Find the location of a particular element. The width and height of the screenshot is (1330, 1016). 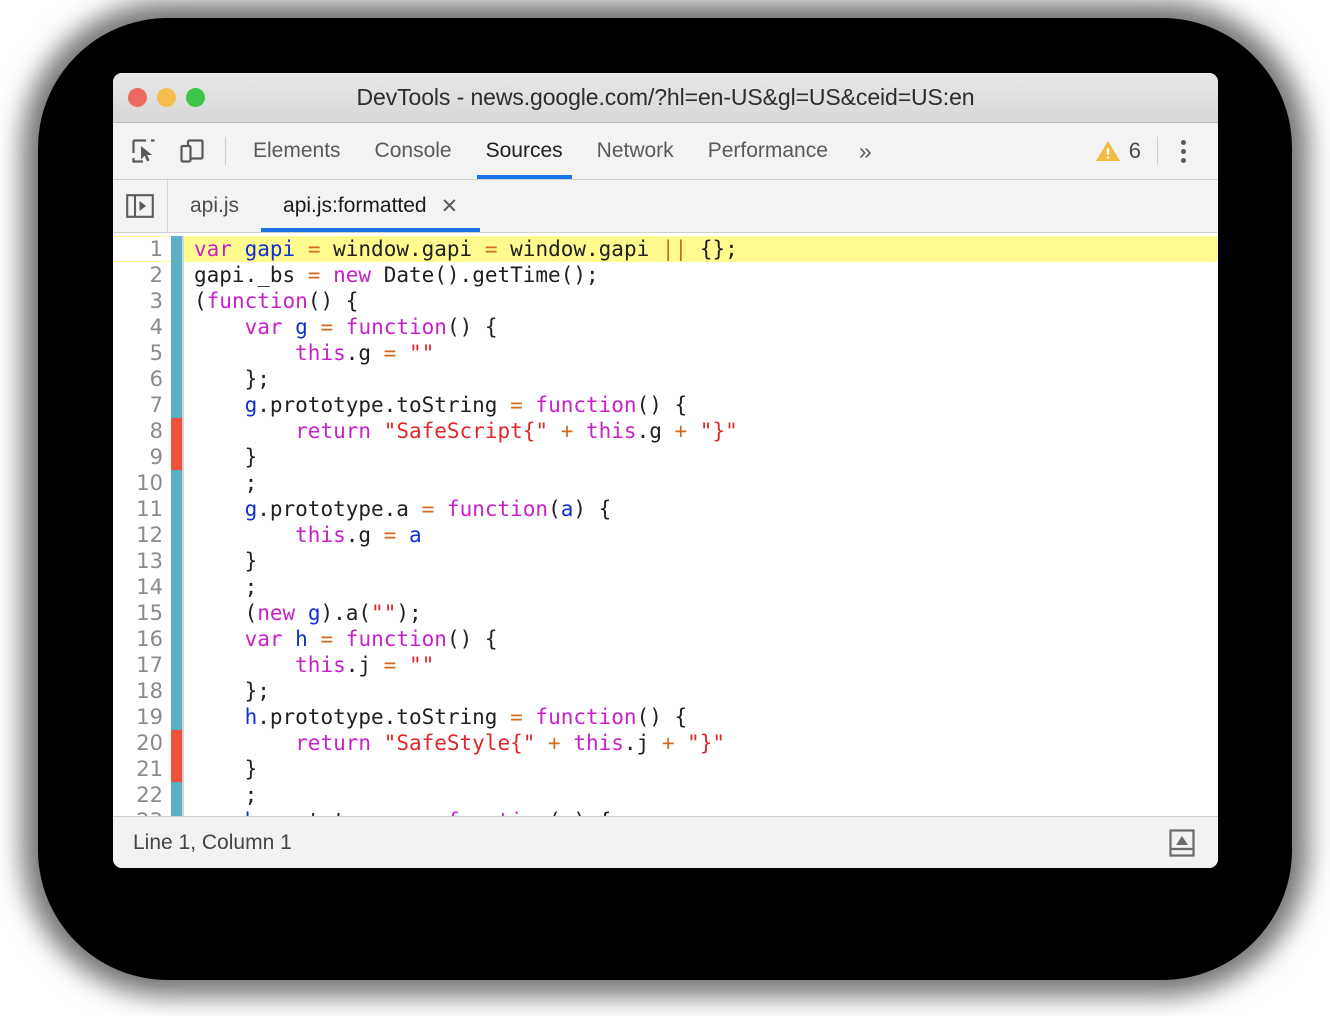

code-line: 21 } is located at coordinates (665, 769).